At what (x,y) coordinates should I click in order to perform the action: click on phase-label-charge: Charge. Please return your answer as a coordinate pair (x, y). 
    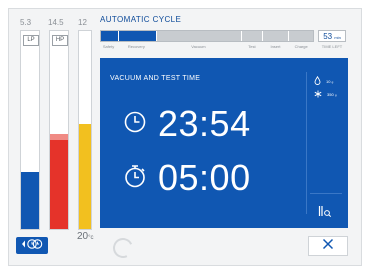
    Looking at the image, I should click on (301, 46).